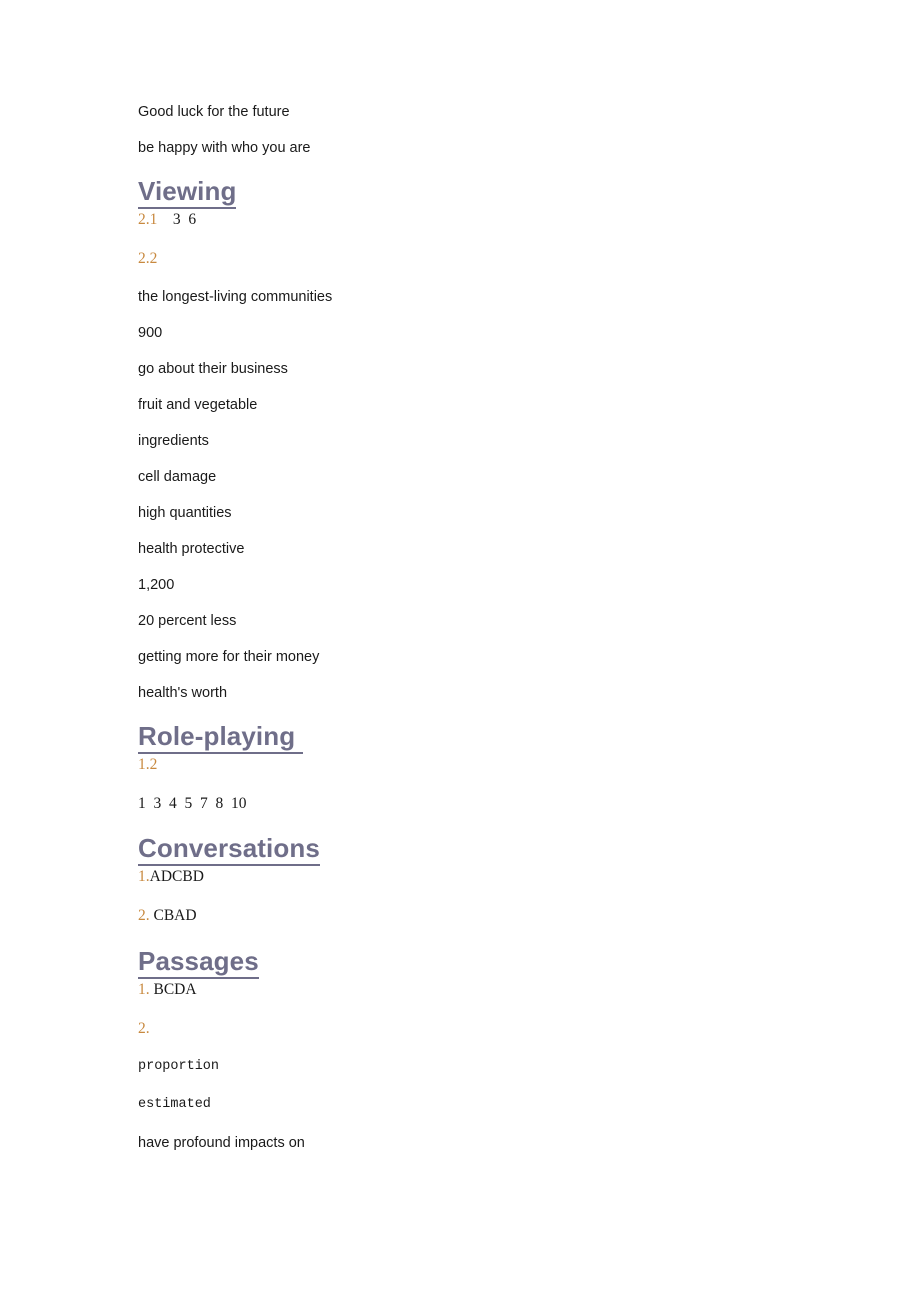 This screenshot has height=1302, width=920. I want to click on answer-line-1-2: 1.2, so click(488, 765).